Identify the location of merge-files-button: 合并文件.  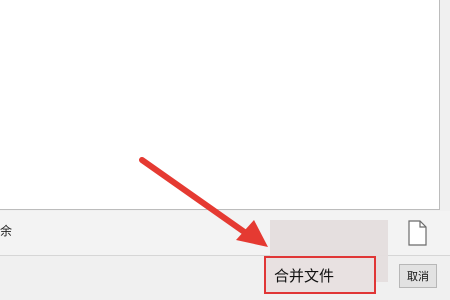
(320, 275).